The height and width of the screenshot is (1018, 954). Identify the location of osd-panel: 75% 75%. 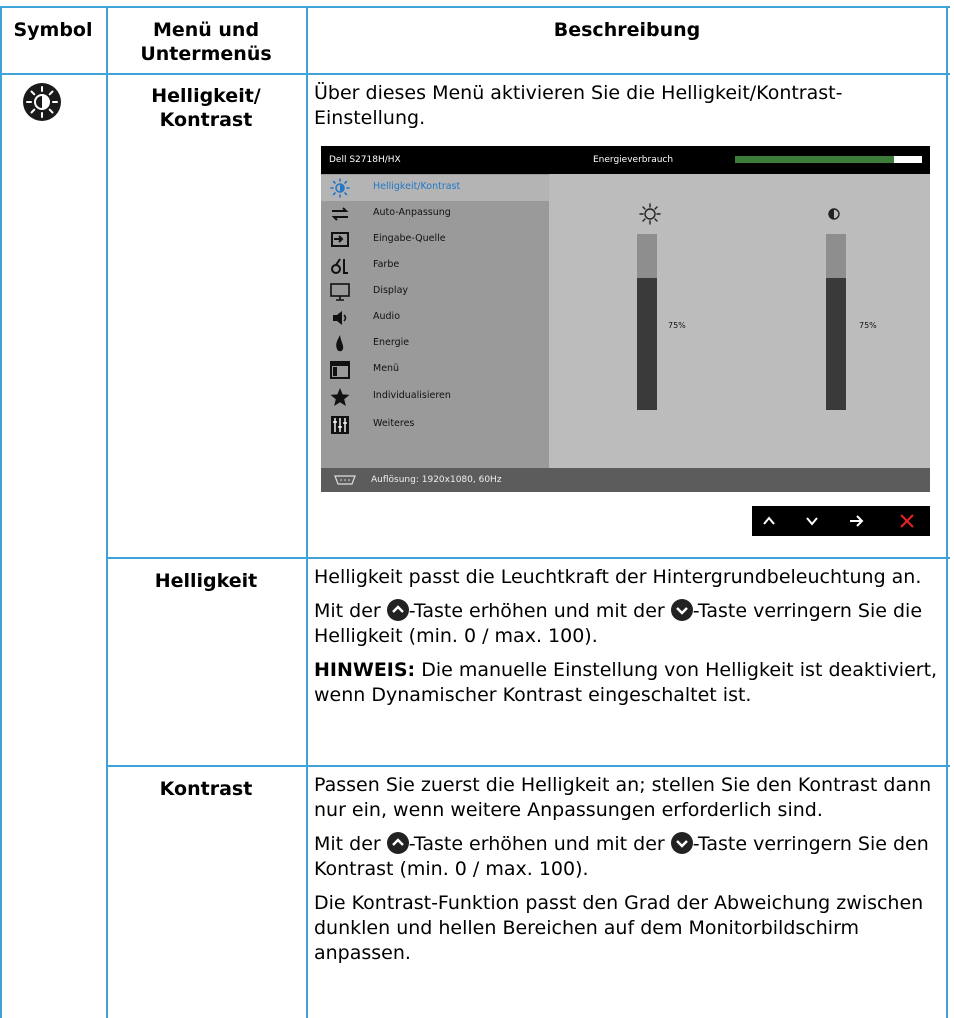
(739, 321).